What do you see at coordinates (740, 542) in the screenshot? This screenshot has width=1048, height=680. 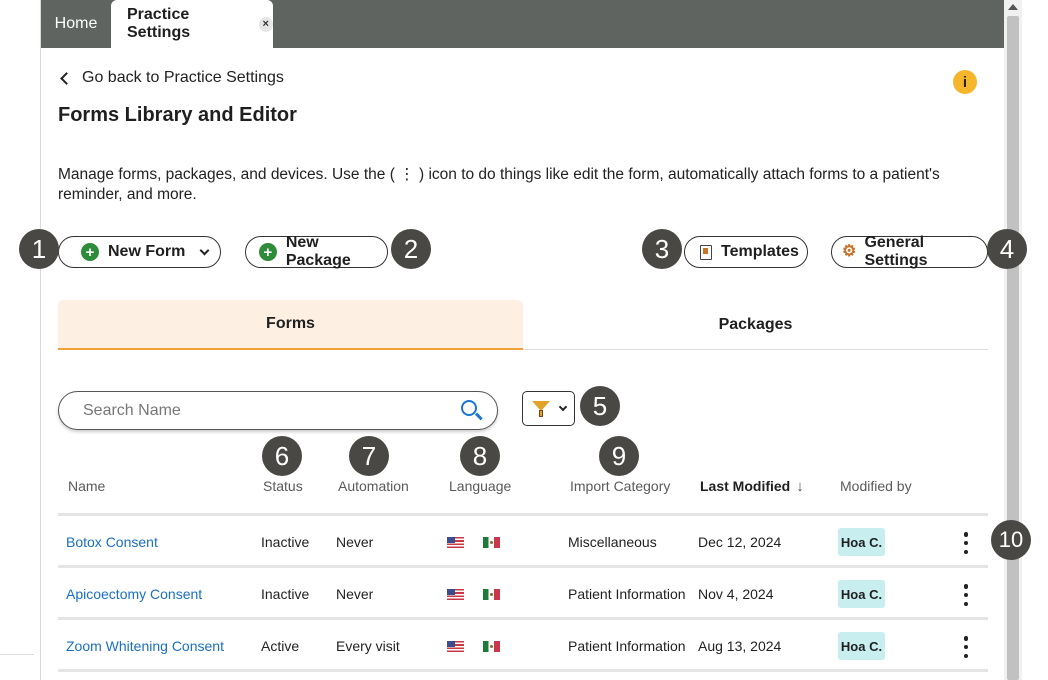 I see `last-modified-cell: Dec 12, 2024` at bounding box center [740, 542].